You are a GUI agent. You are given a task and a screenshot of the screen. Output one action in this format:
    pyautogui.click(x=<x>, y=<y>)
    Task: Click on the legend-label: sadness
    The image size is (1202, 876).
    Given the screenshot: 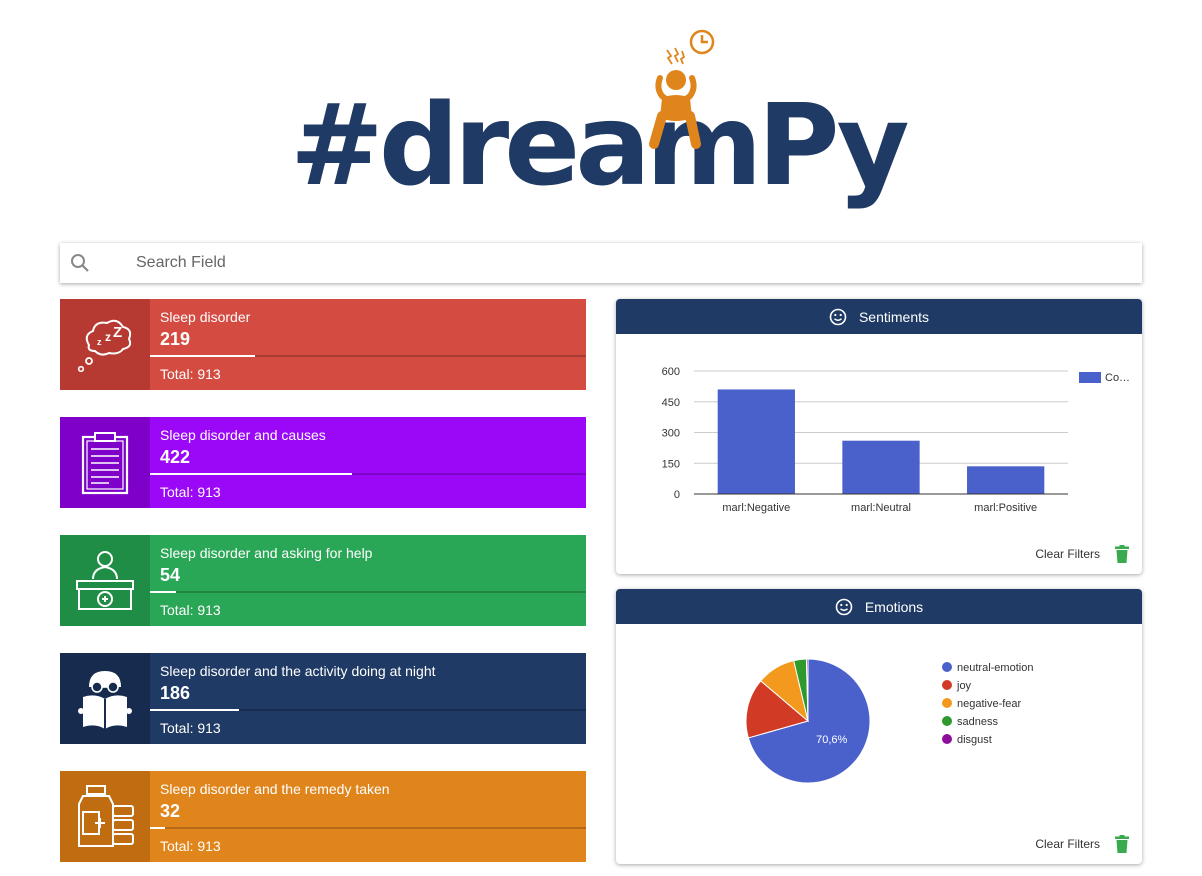 What is the action you would take?
    pyautogui.click(x=977, y=722)
    